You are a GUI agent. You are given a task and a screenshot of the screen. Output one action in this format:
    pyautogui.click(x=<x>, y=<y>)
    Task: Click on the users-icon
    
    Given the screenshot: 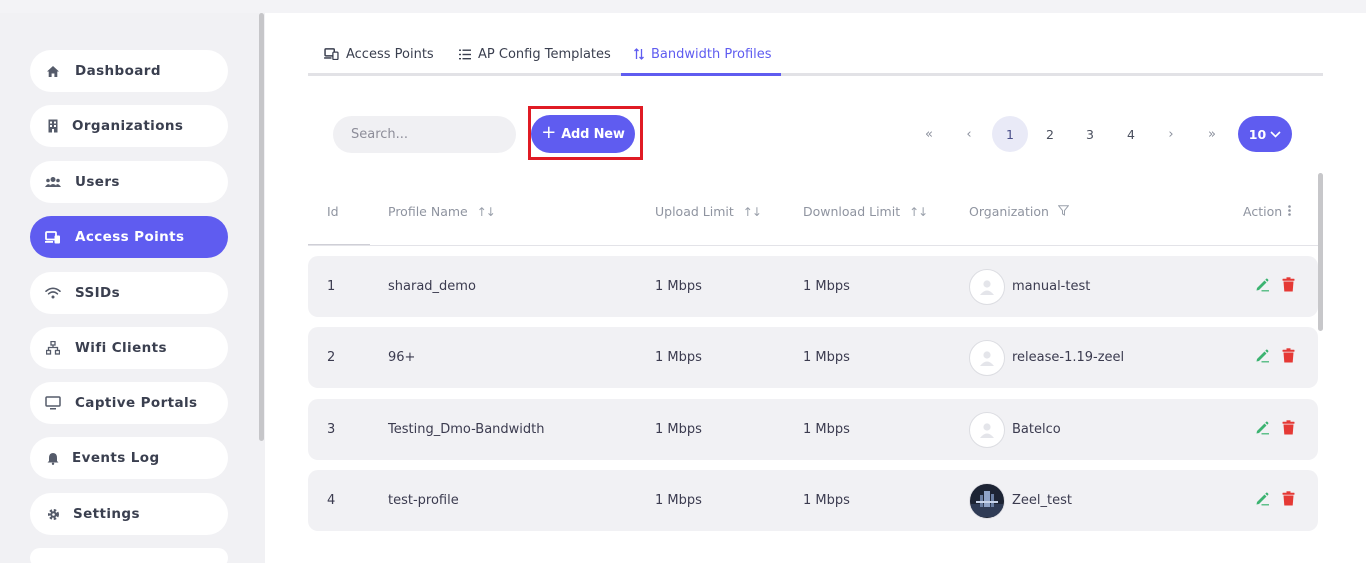 What is the action you would take?
    pyautogui.click(x=53, y=182)
    